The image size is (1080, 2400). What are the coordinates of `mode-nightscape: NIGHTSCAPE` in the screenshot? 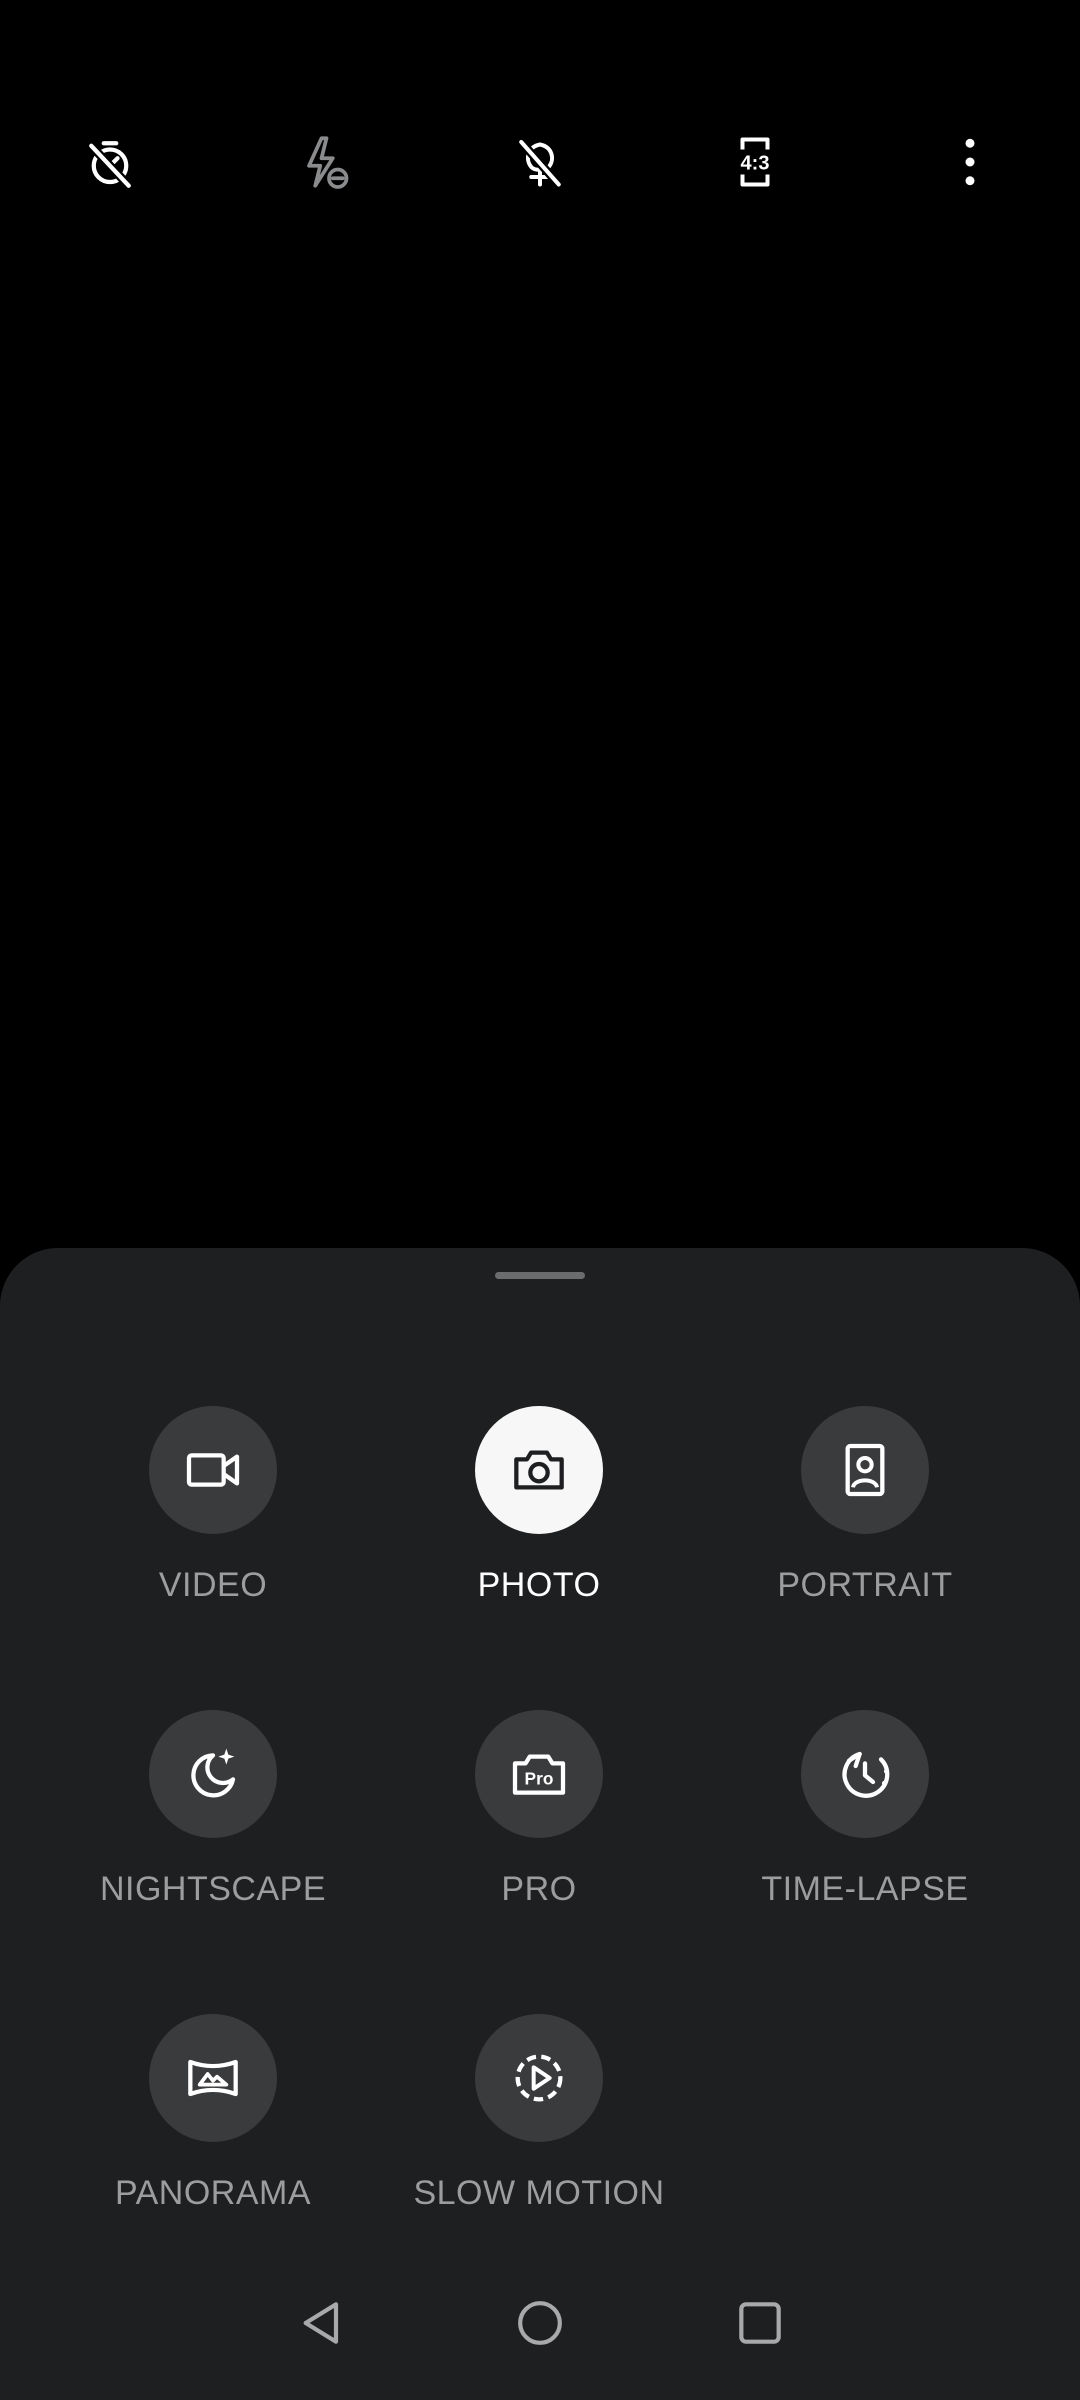 It's located at (213, 1809).